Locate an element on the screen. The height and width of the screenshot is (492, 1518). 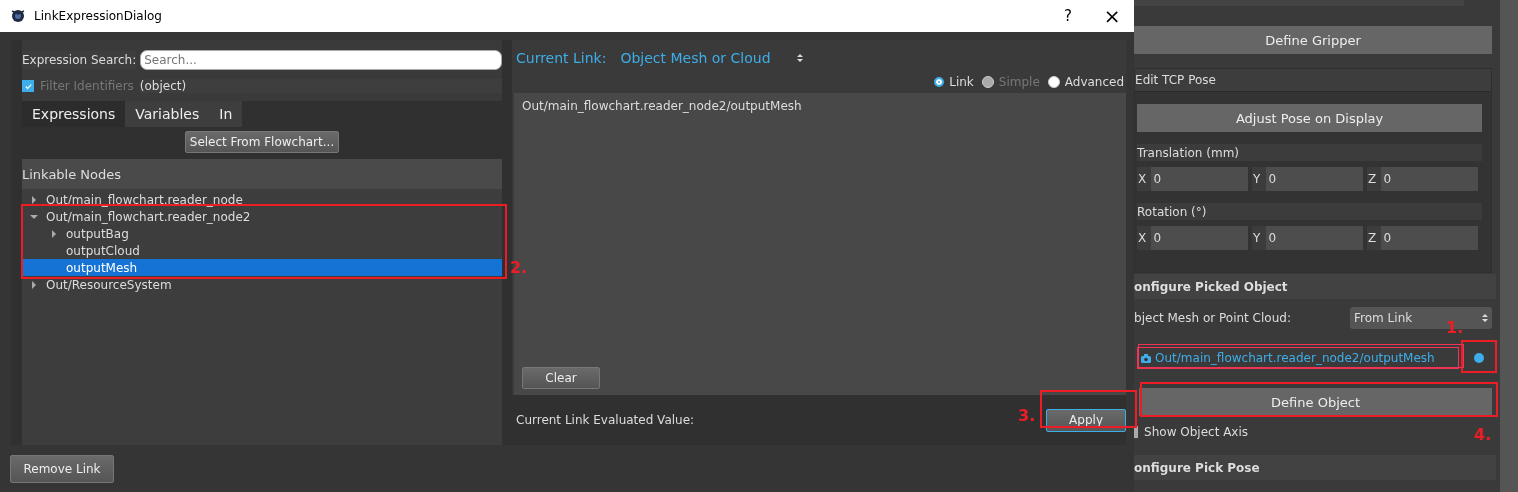
clear-button: Clear is located at coordinates (561, 378).